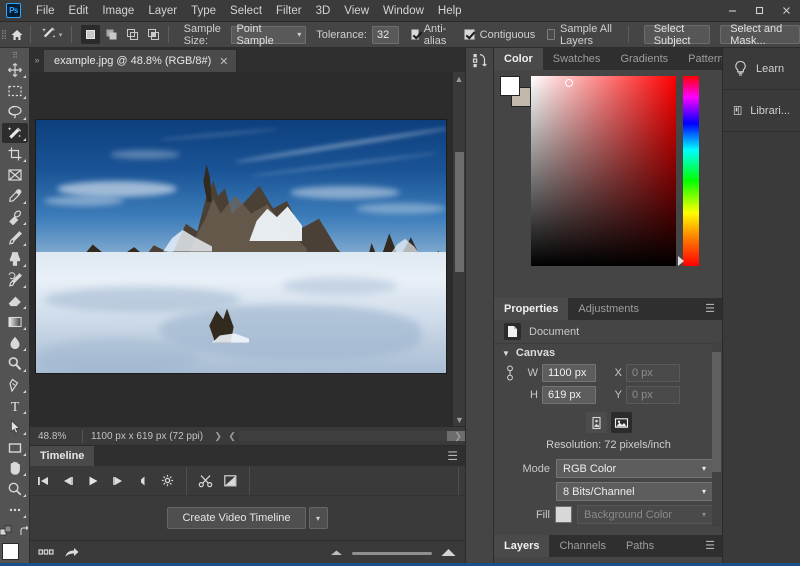 The height and width of the screenshot is (566, 800). What do you see at coordinates (232, 436) in the screenshot?
I see `scroll-left-icon: ❮` at bounding box center [232, 436].